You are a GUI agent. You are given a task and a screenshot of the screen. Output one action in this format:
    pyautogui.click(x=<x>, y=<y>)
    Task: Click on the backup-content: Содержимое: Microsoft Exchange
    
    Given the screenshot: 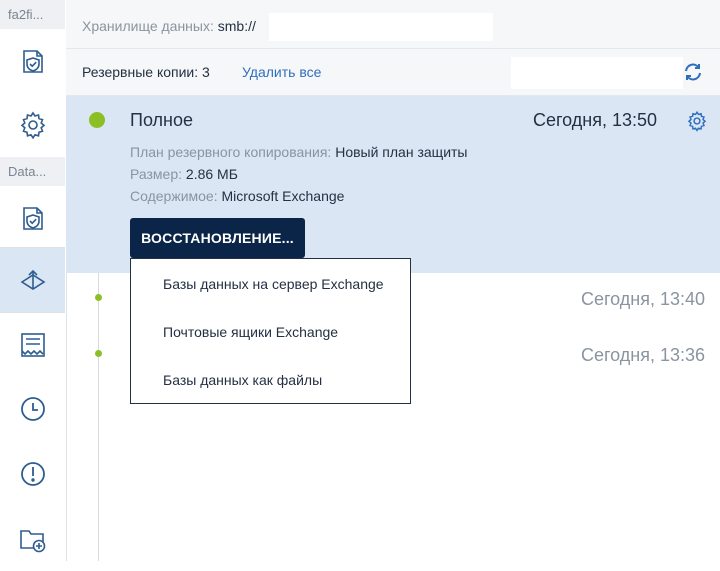 What is the action you would take?
    pyautogui.click(x=237, y=196)
    